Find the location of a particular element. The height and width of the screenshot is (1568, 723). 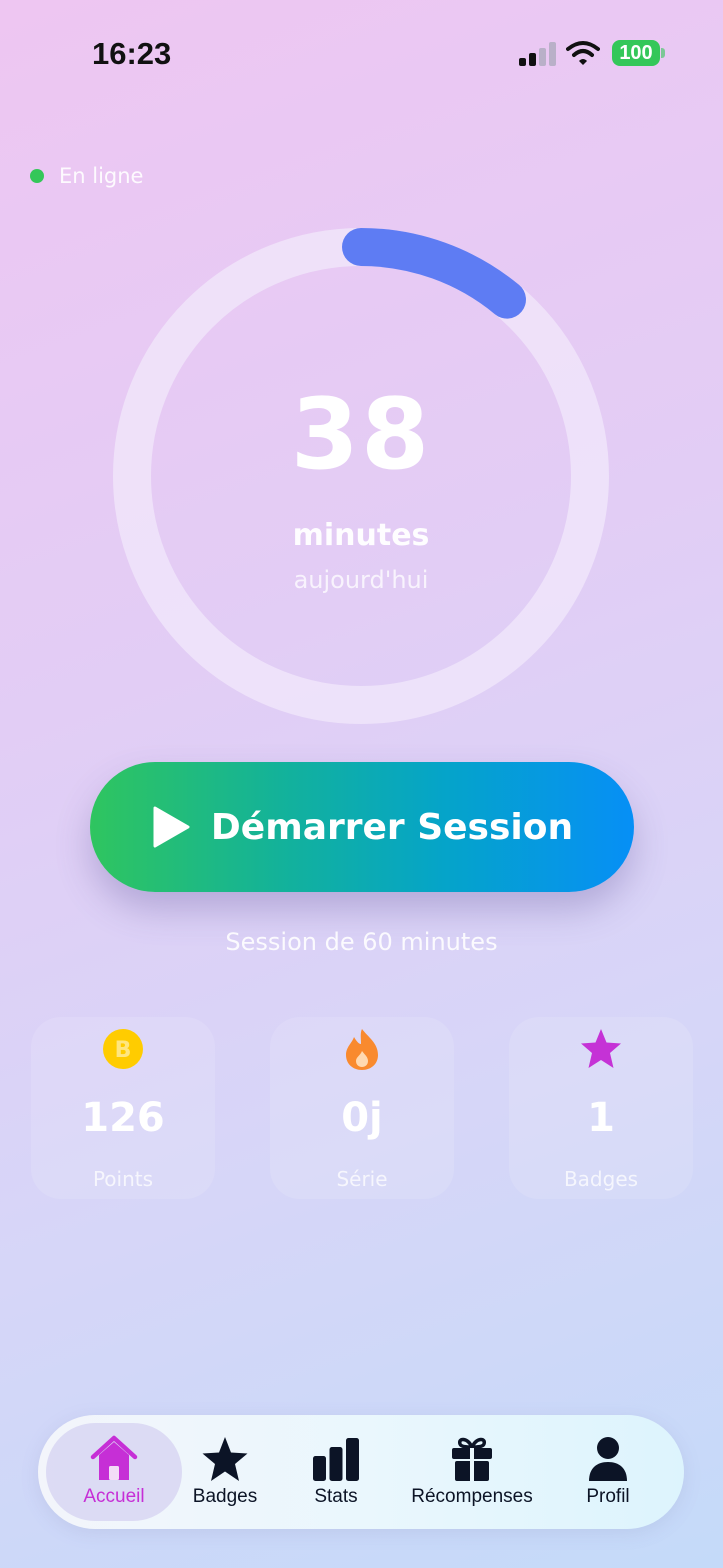

online-dot-icon is located at coordinates (37, 176).